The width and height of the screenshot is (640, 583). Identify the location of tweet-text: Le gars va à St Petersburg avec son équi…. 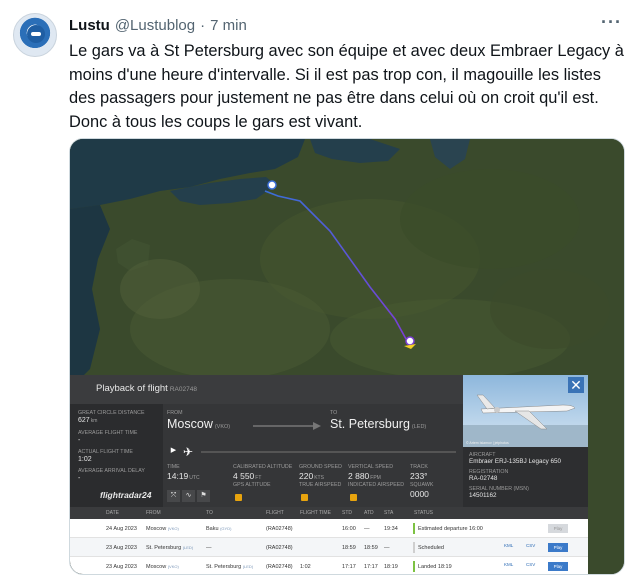
(346, 86).